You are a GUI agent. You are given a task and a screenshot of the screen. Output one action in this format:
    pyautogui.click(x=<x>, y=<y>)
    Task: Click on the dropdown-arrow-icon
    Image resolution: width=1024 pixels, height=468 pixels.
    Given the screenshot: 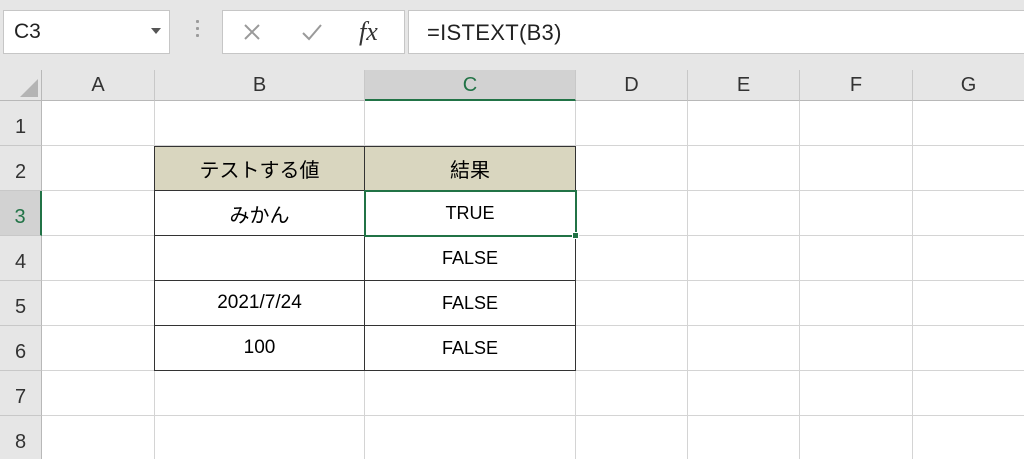 What is the action you would take?
    pyautogui.click(x=156, y=31)
    